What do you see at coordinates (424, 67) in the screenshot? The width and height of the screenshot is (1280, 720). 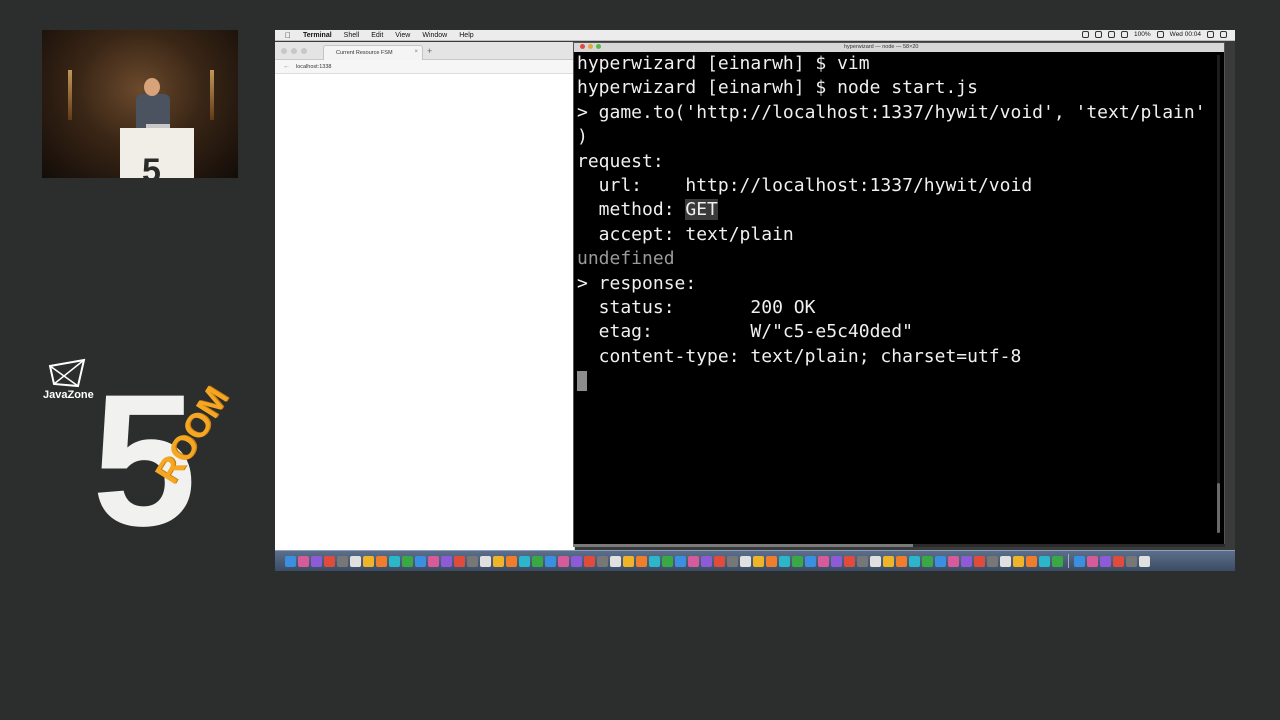 I see `browser-address-bar: ← localhost:1338` at bounding box center [424, 67].